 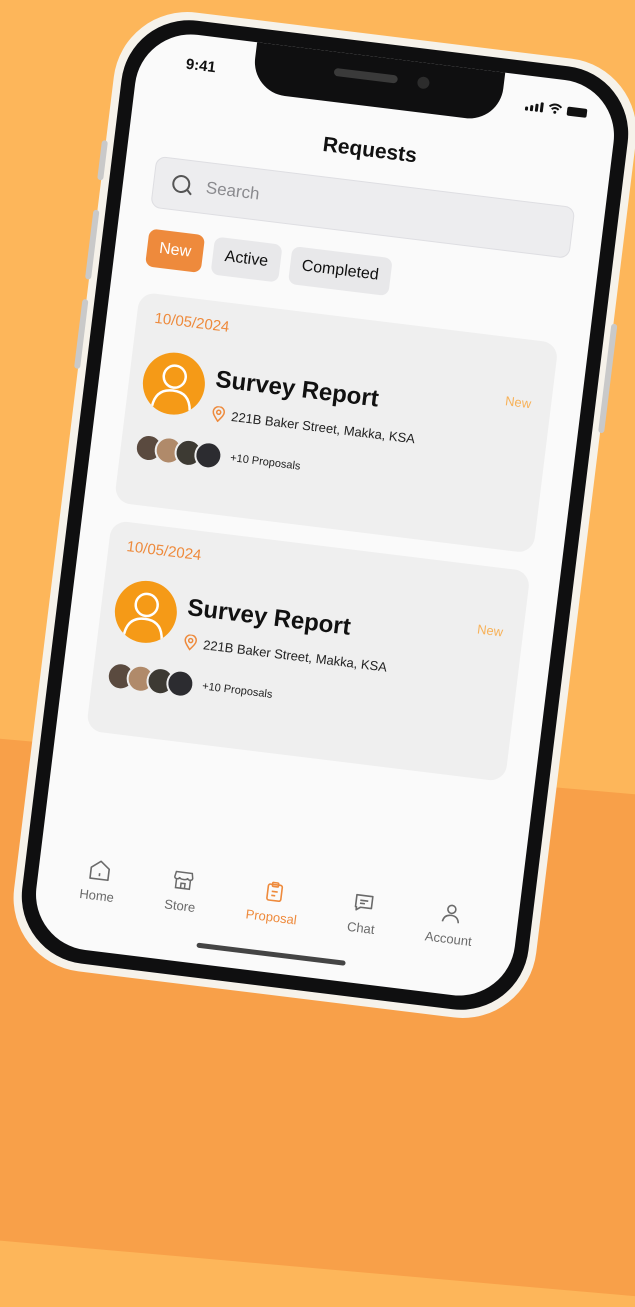 I want to click on nav-item-proposal: Proposal, so click(x=273, y=902).